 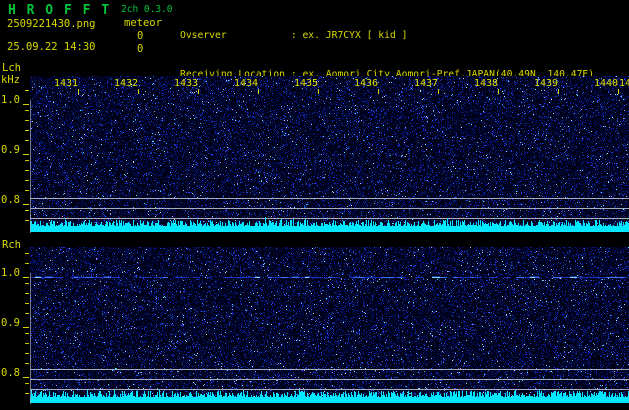 I want to click on meteor-count-lch: 0, so click(x=140, y=36).